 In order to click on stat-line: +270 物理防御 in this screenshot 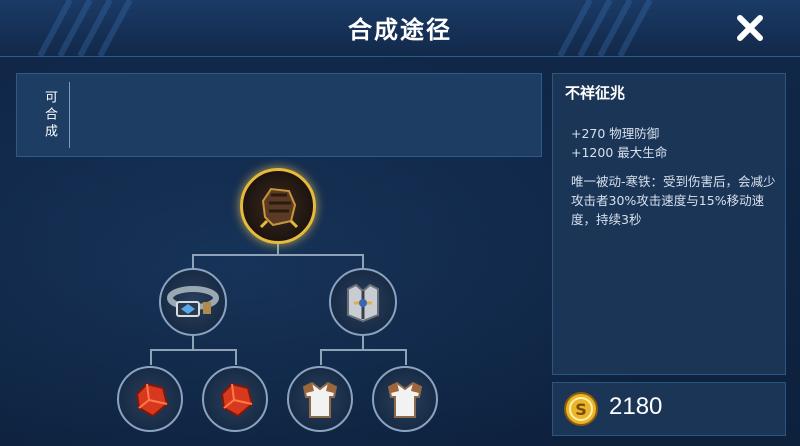, I will do `click(615, 133)`.